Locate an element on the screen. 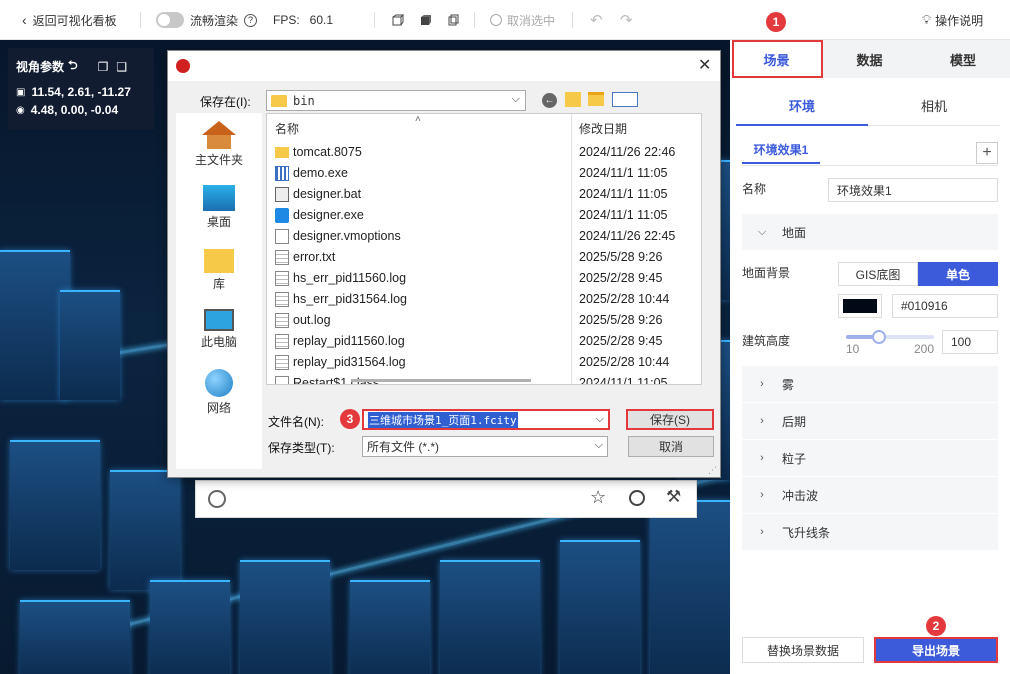  replace-scene-data-button: 替换场景数据 is located at coordinates (803, 650).